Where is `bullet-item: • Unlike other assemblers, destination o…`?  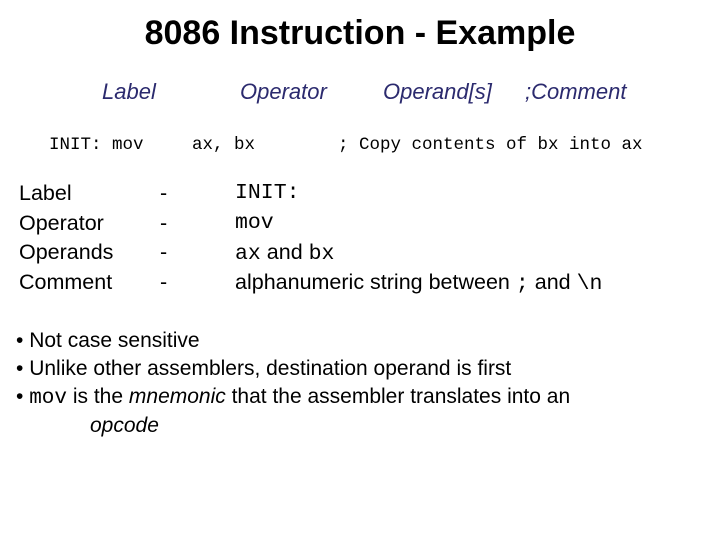
bullet-item: • Unlike other assemblers, destination o… is located at coordinates (263, 369).